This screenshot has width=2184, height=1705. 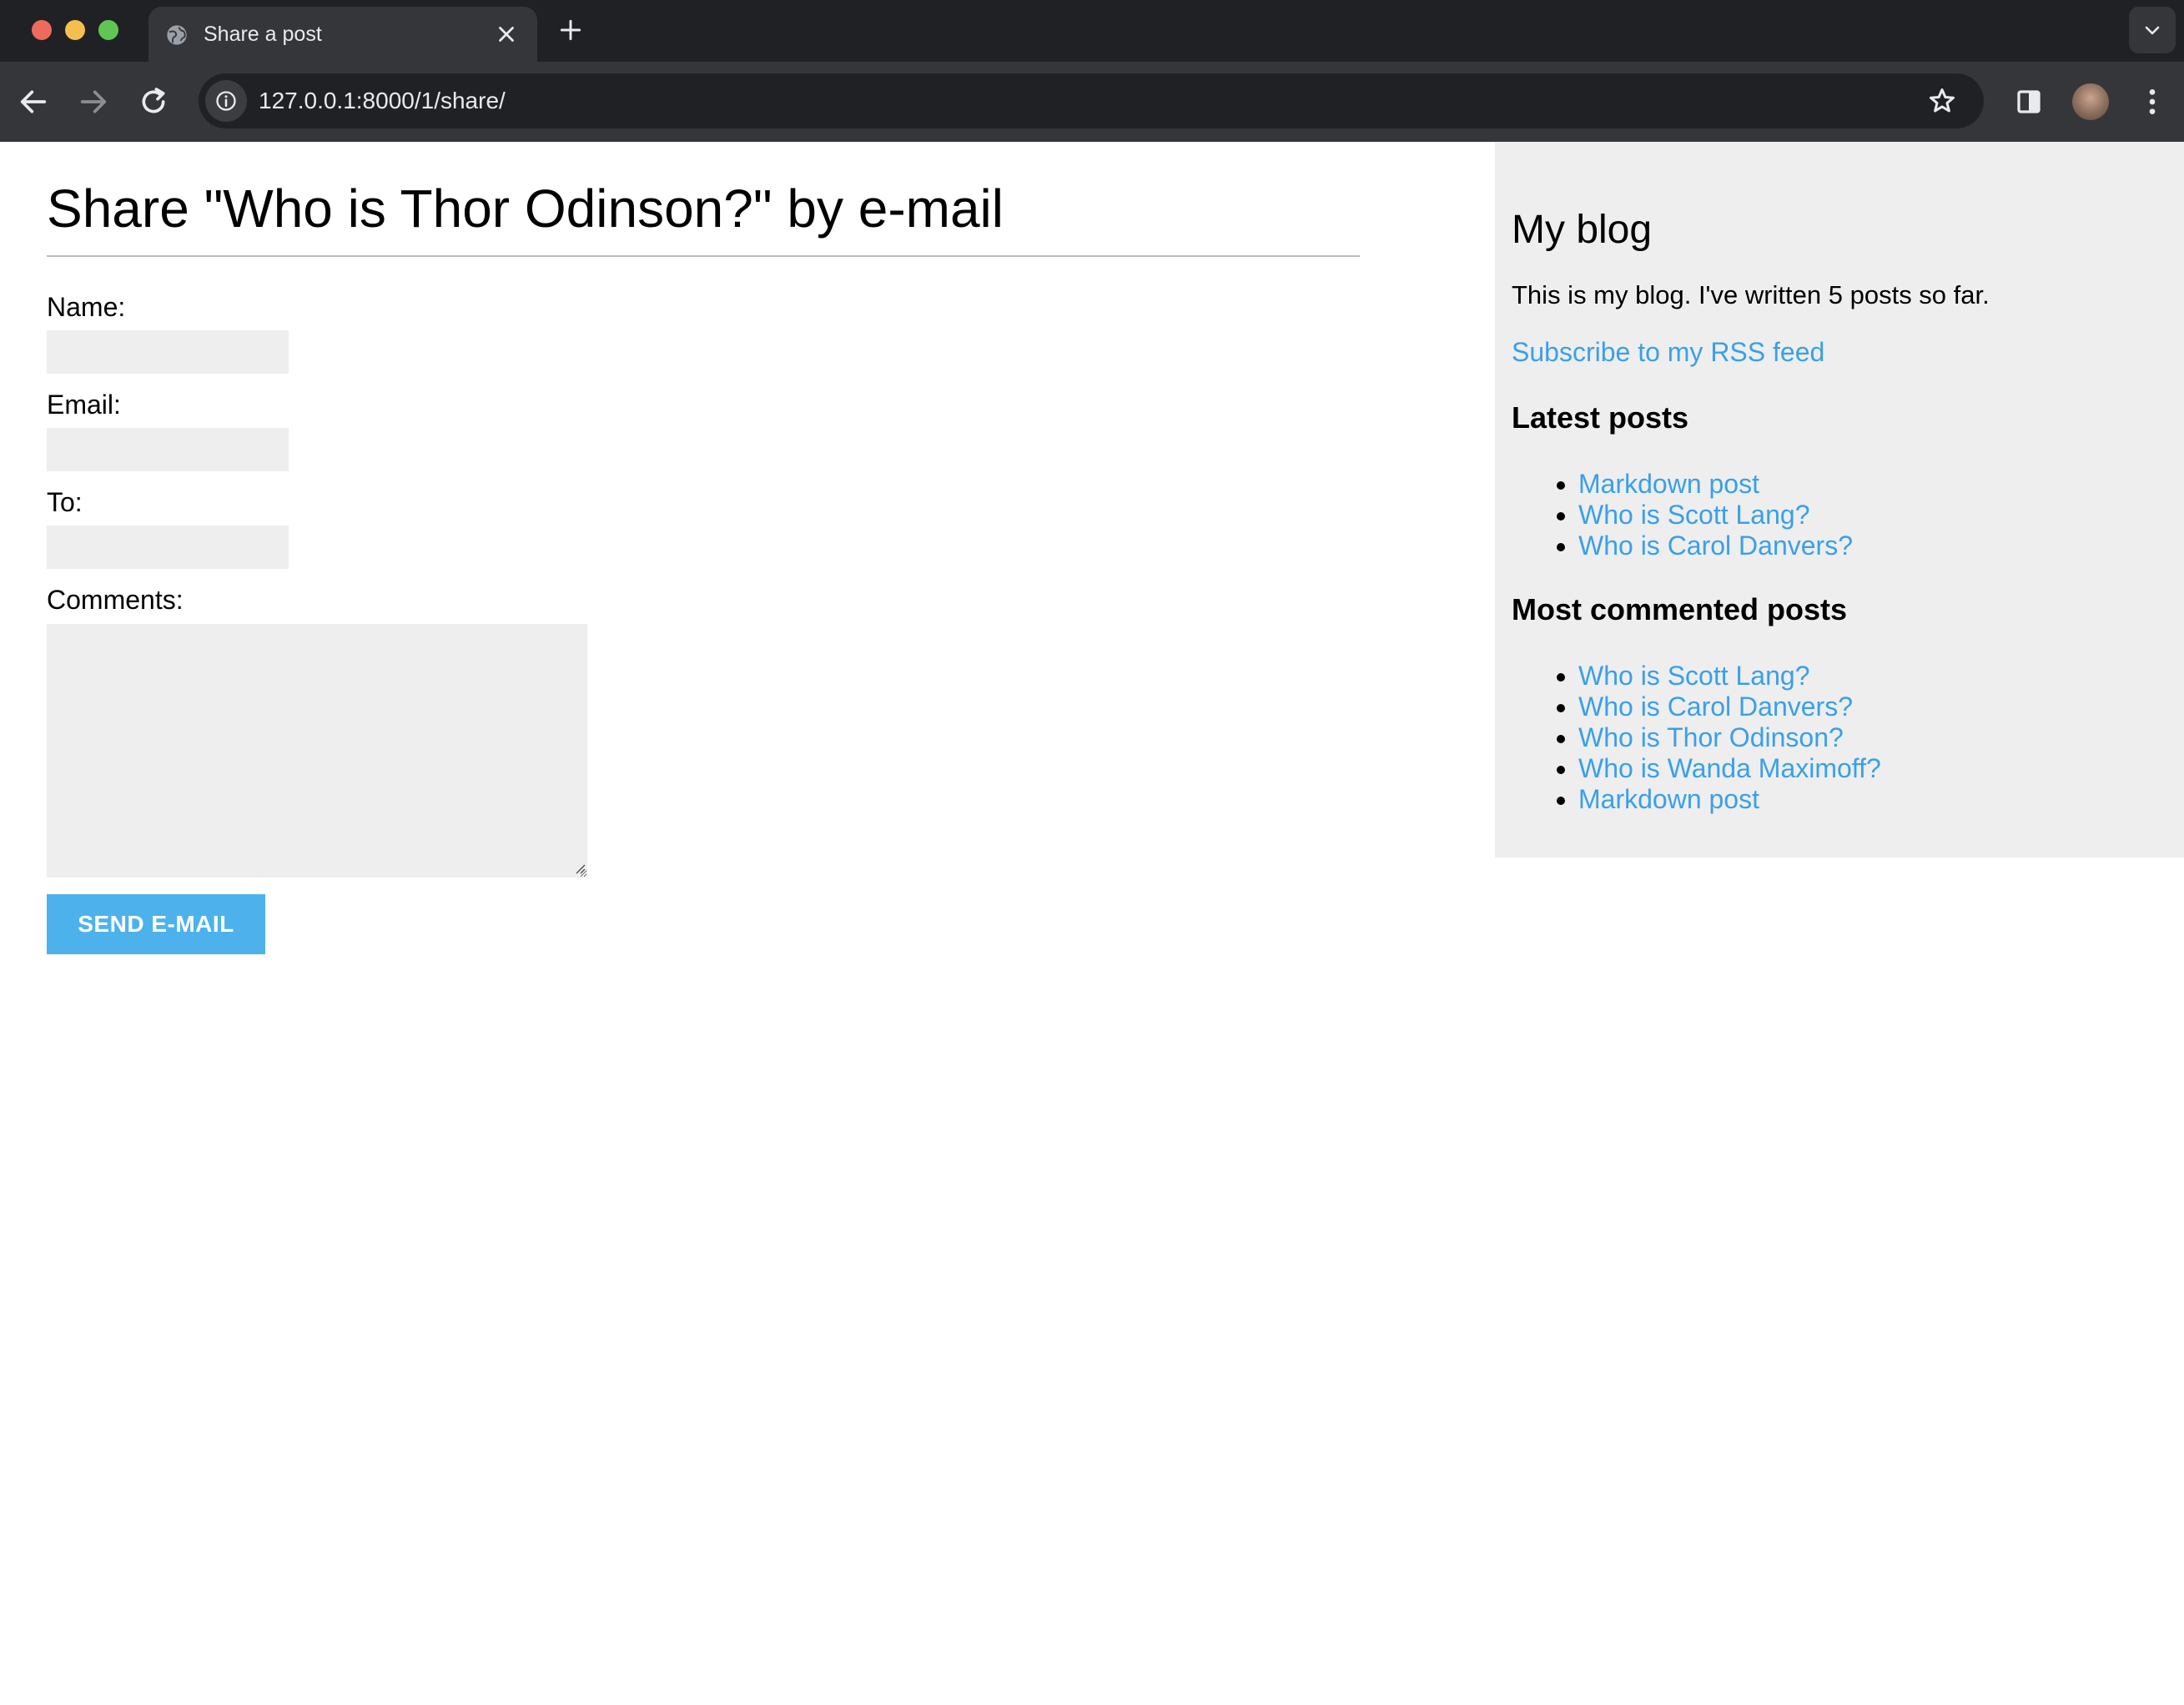 I want to click on site-info-button, so click(x=226, y=101).